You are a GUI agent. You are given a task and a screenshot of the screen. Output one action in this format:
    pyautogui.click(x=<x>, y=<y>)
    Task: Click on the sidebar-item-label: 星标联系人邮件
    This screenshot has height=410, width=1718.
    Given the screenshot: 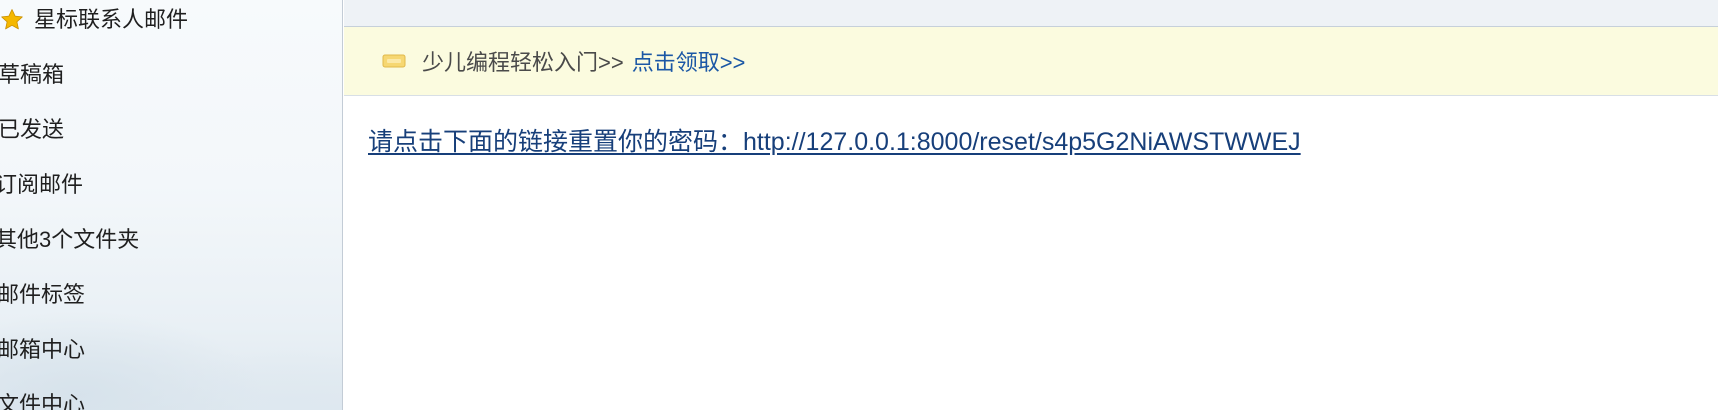 What is the action you would take?
    pyautogui.click(x=111, y=19)
    